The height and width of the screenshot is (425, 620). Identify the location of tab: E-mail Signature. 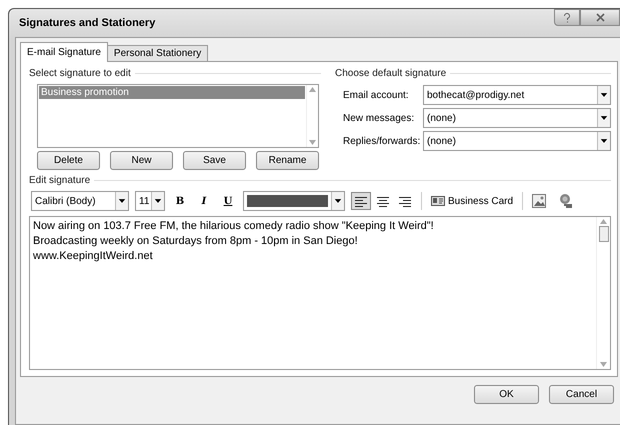
(64, 52).